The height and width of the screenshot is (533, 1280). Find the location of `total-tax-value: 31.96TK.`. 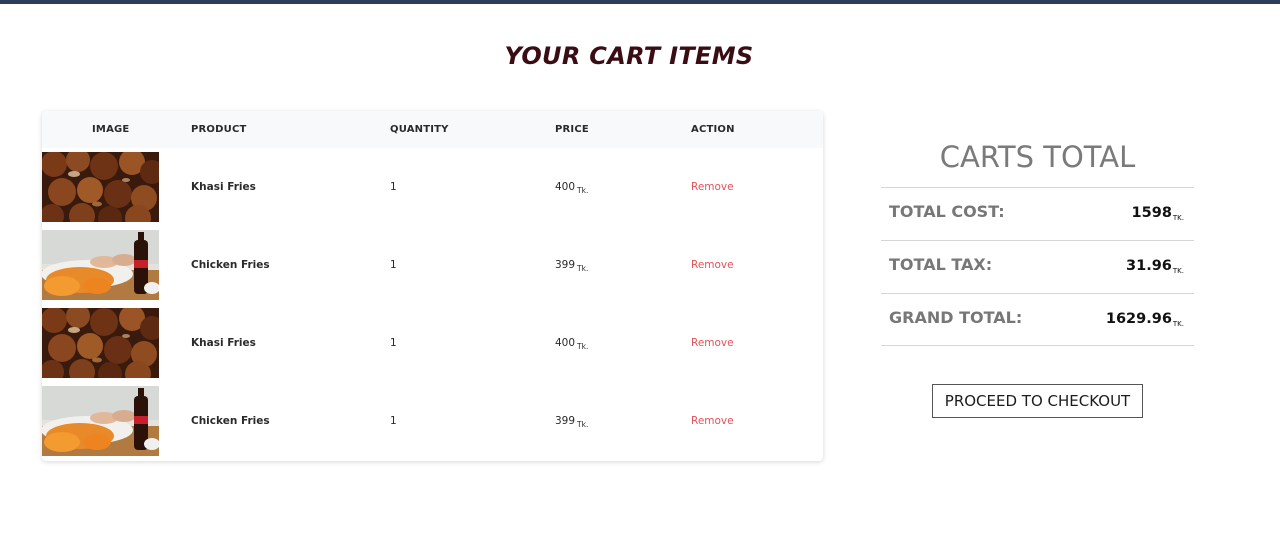

total-tax-value: 31.96TK. is located at coordinates (1155, 266).